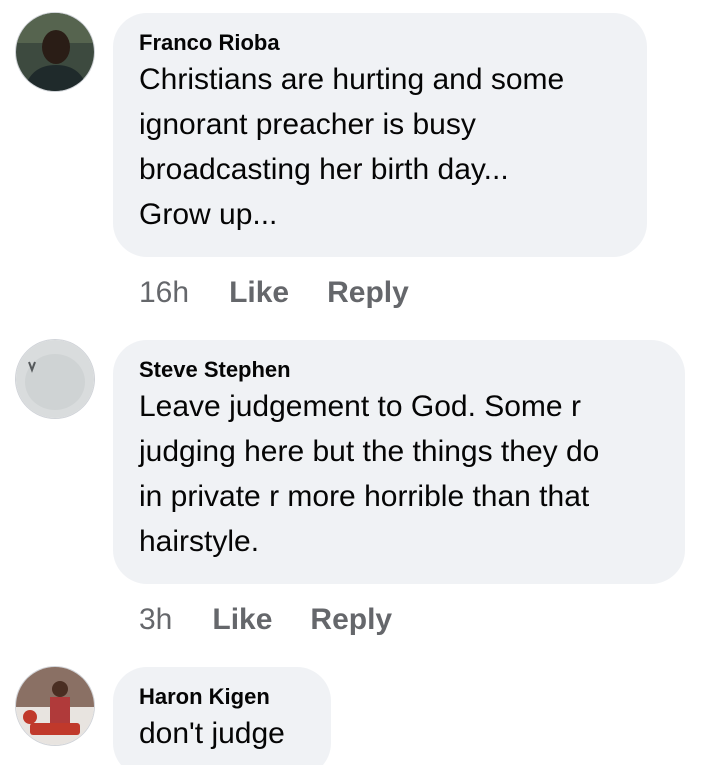  I want to click on comment-bubble: Haron Kigen don't judge, so click(222, 716).